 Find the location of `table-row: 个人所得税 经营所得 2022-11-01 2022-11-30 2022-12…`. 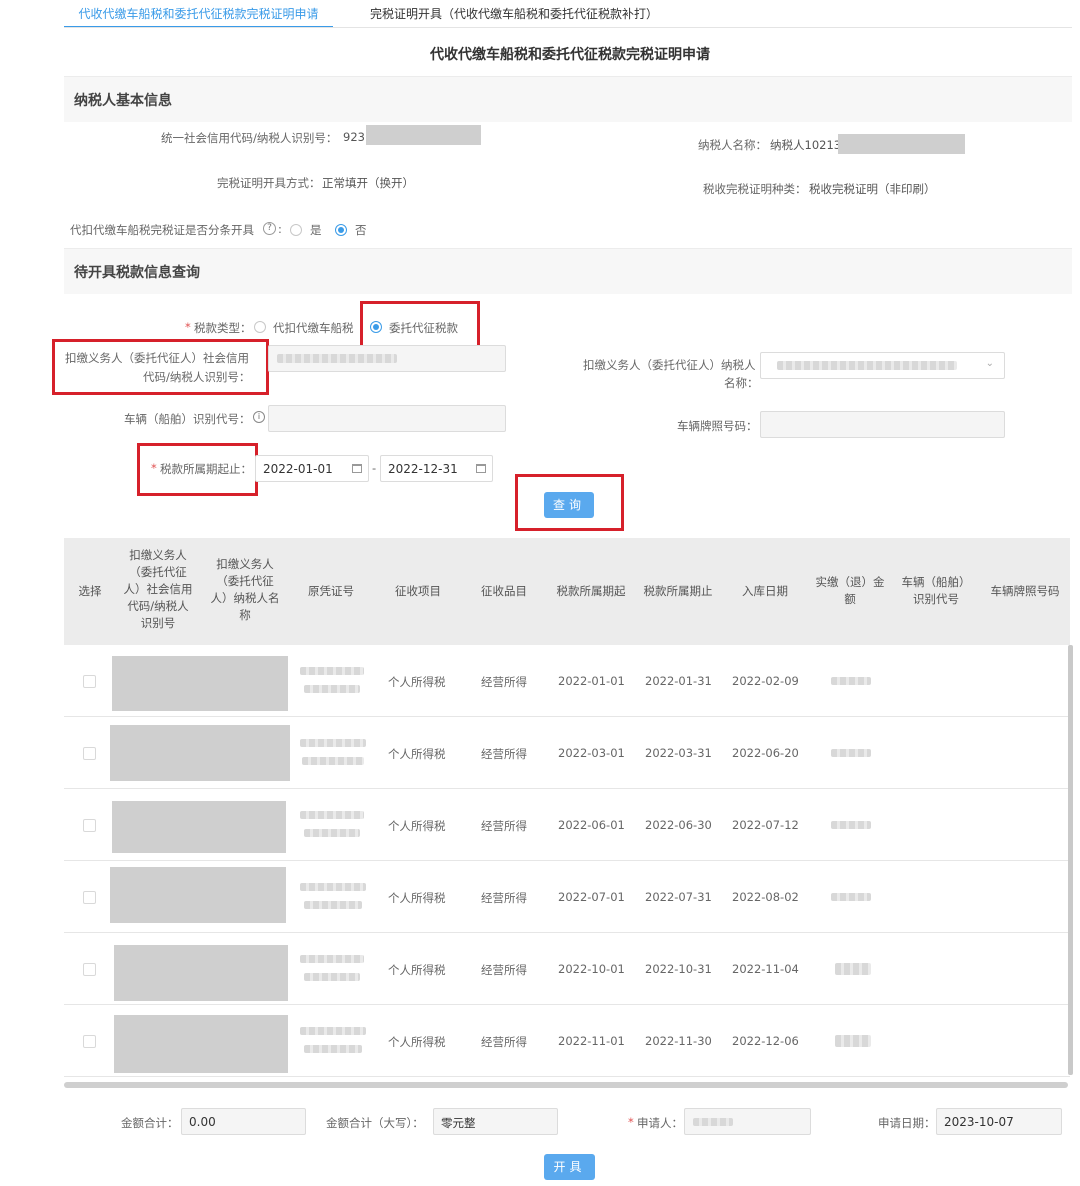

table-row: 个人所得税 经营所得 2022-11-01 2022-11-30 2022-12… is located at coordinates (567, 1041).